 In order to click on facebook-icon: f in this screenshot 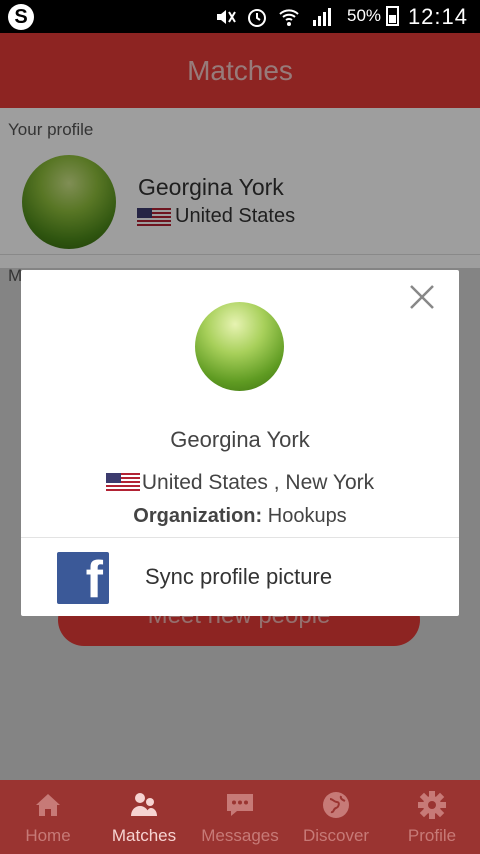, I will do `click(83, 580)`.